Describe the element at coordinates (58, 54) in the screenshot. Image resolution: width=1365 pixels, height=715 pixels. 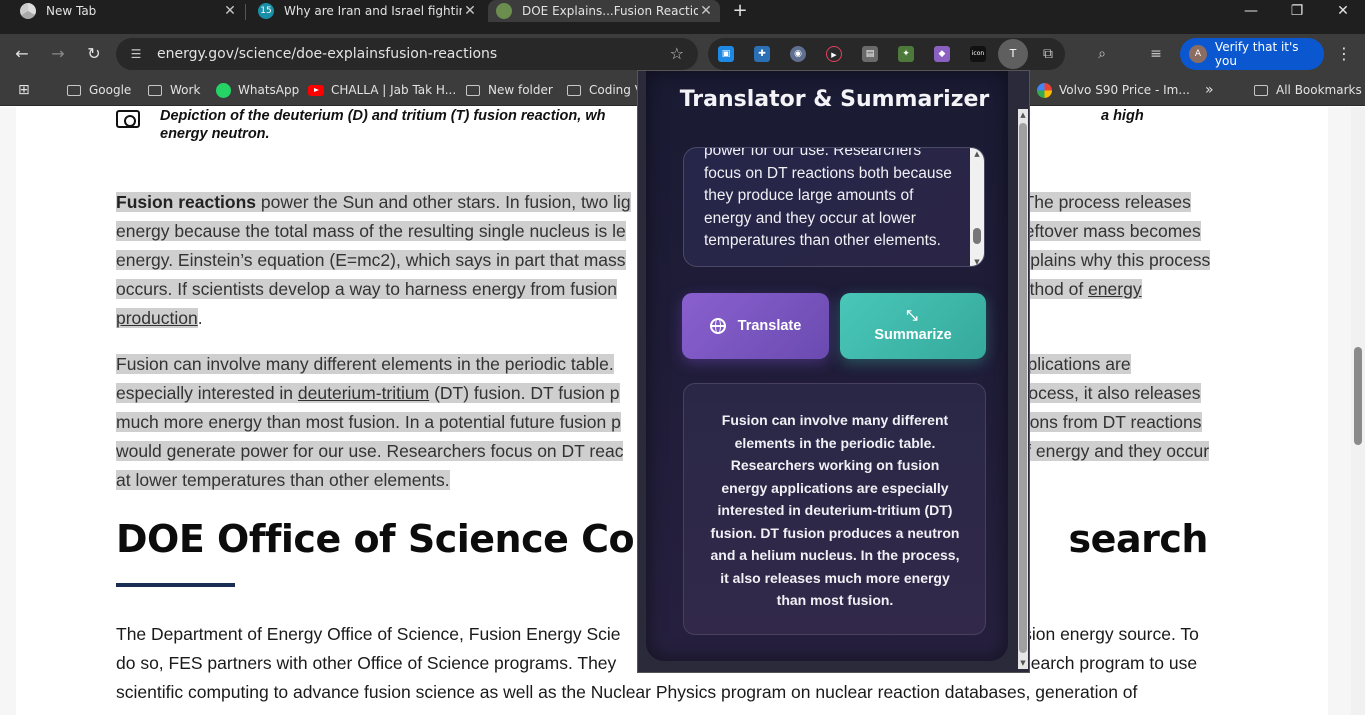
I see `forward-button: →` at that location.